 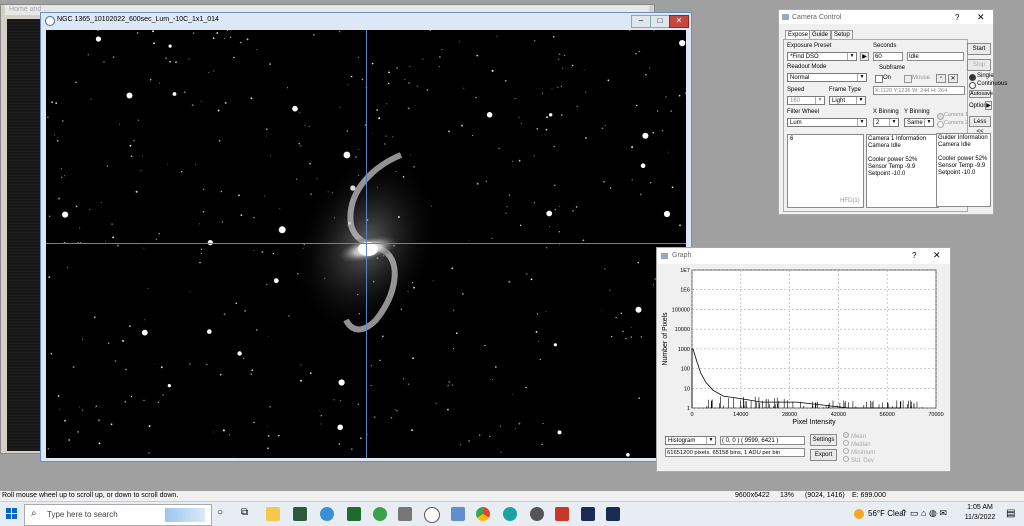 I want to click on preset-menu-button: ▶, so click(x=864, y=56).